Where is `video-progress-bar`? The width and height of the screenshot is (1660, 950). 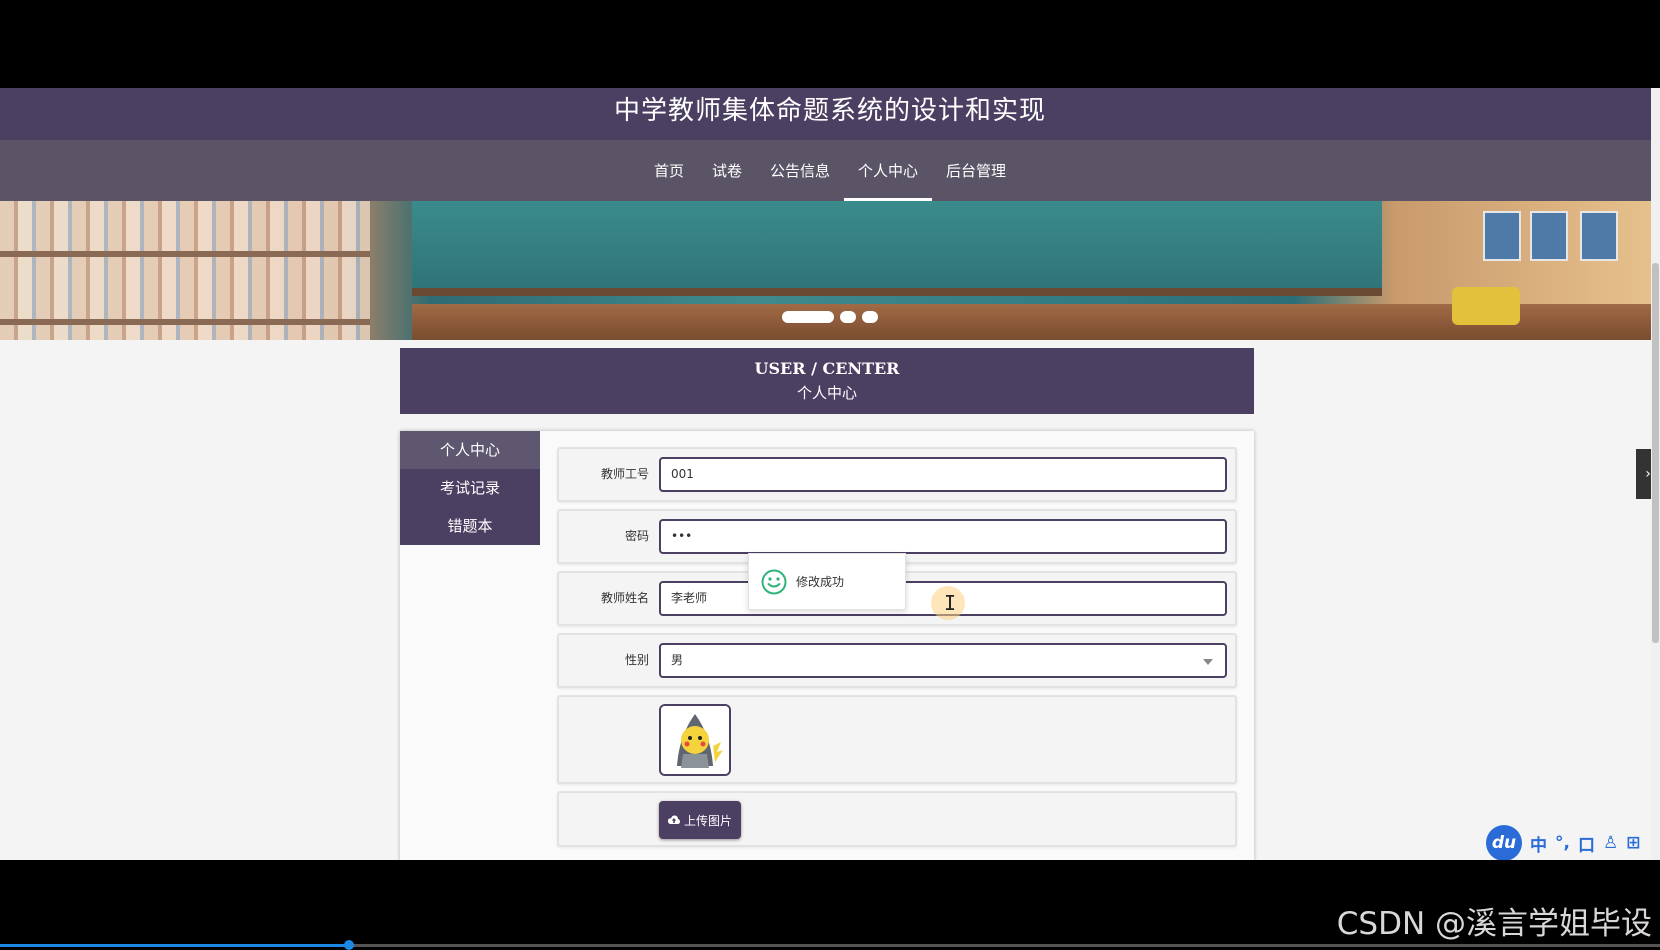
video-progress-bar is located at coordinates (830, 945).